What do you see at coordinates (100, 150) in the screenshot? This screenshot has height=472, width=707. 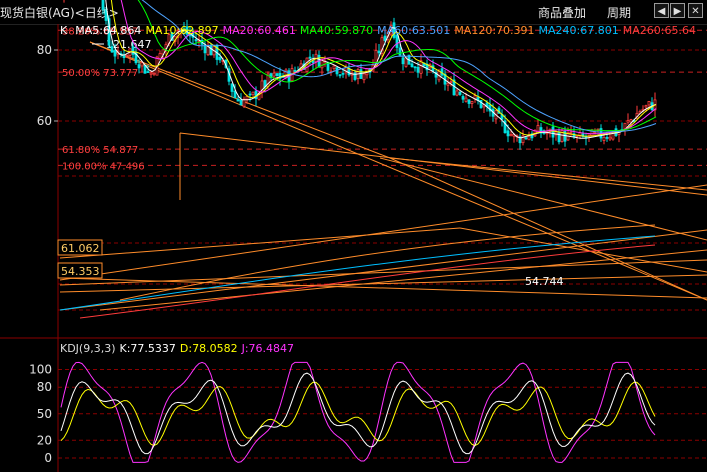 I see `fib-level-label: 61.80% 54.877` at bounding box center [100, 150].